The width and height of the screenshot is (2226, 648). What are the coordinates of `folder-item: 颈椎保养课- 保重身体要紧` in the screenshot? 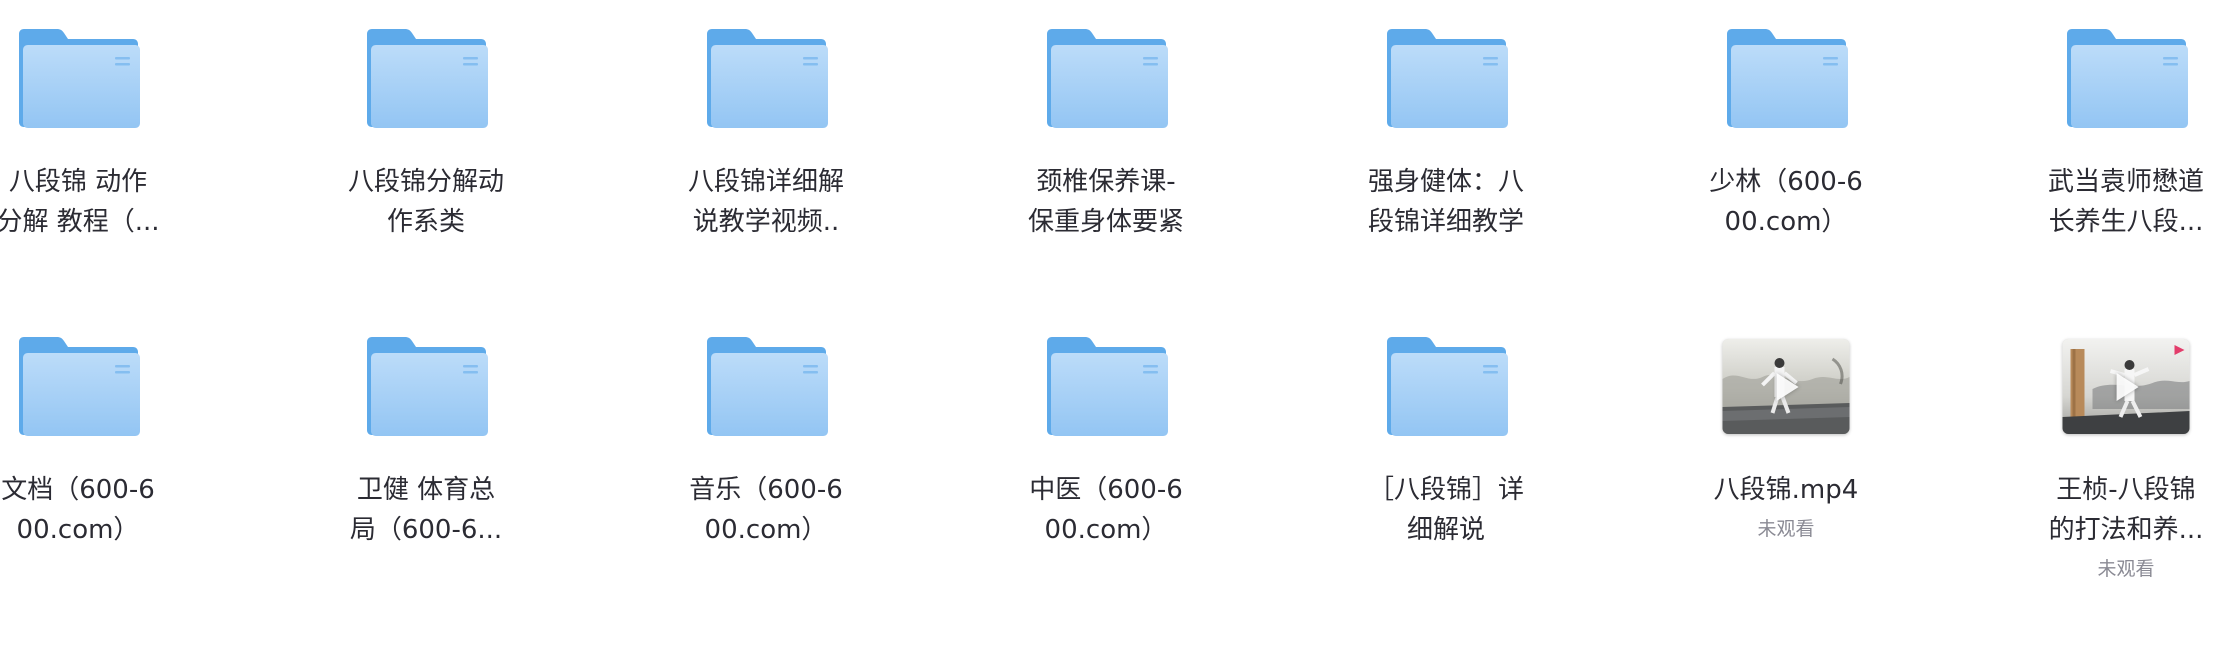 It's located at (1106, 127).